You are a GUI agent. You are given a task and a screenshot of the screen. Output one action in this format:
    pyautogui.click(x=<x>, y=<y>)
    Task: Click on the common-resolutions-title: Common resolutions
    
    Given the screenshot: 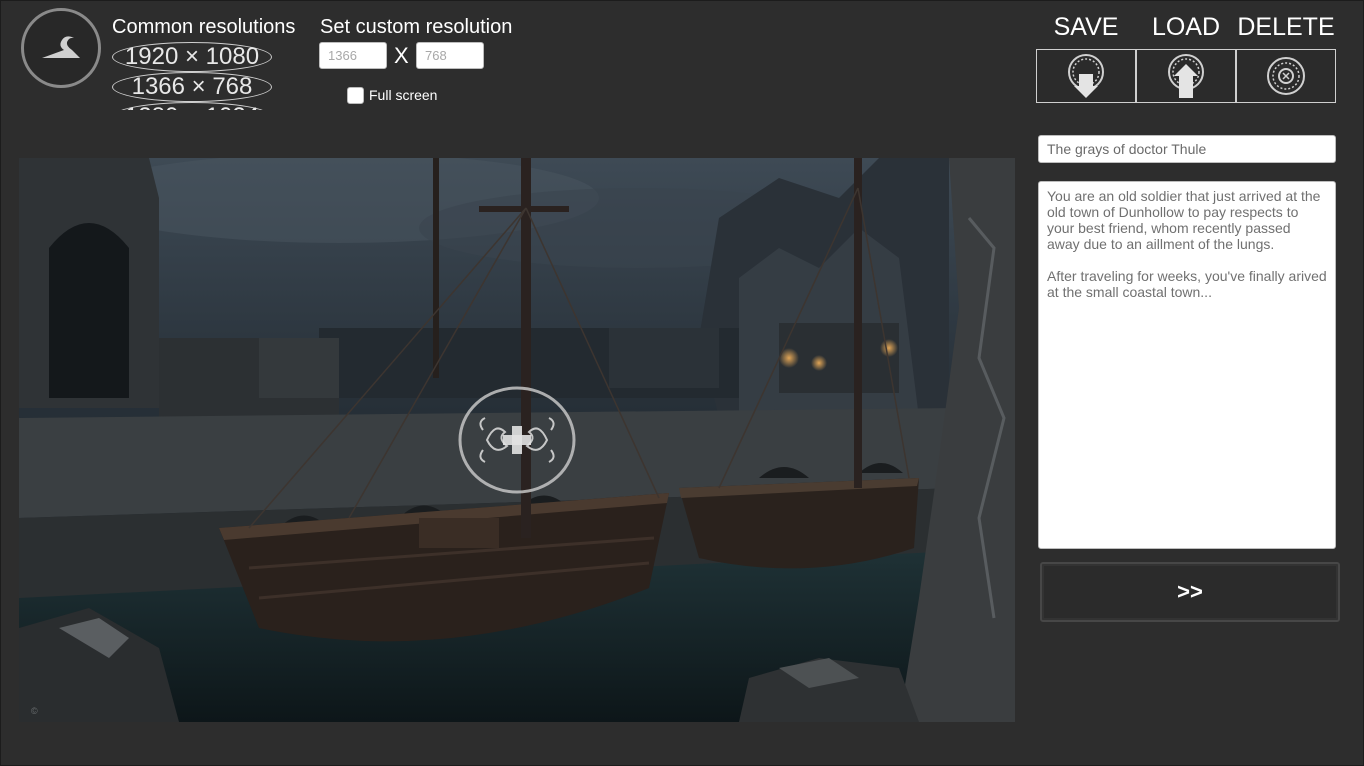 What is the action you would take?
    pyautogui.click(x=204, y=27)
    